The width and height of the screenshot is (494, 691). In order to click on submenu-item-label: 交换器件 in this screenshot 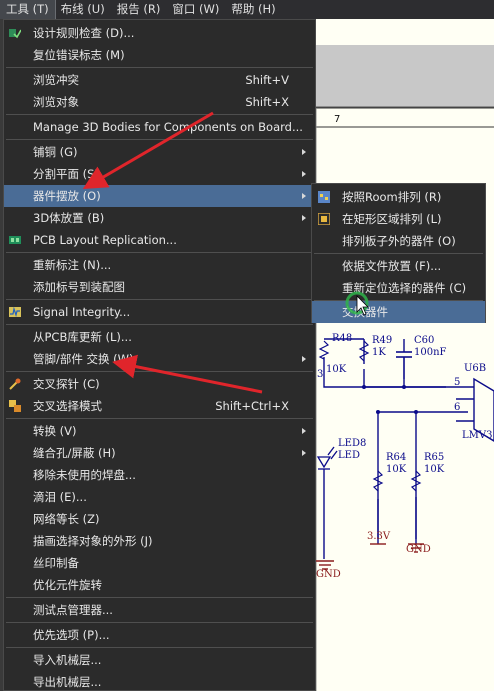, I will do `click(365, 312)`.